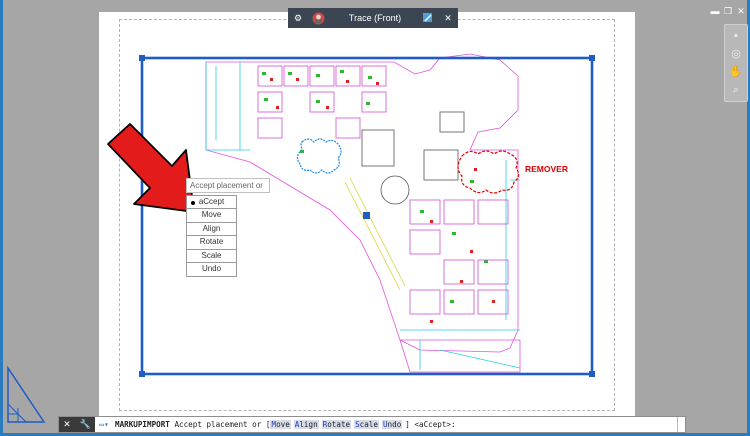 The width and height of the screenshot is (750, 436). Describe the element at coordinates (392, 424) in the screenshot. I see `option-undo: Undo` at that location.